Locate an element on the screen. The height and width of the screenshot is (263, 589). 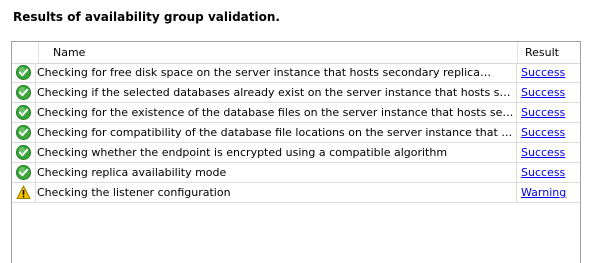
row-name: Checking replica availability mode is located at coordinates (276, 172).